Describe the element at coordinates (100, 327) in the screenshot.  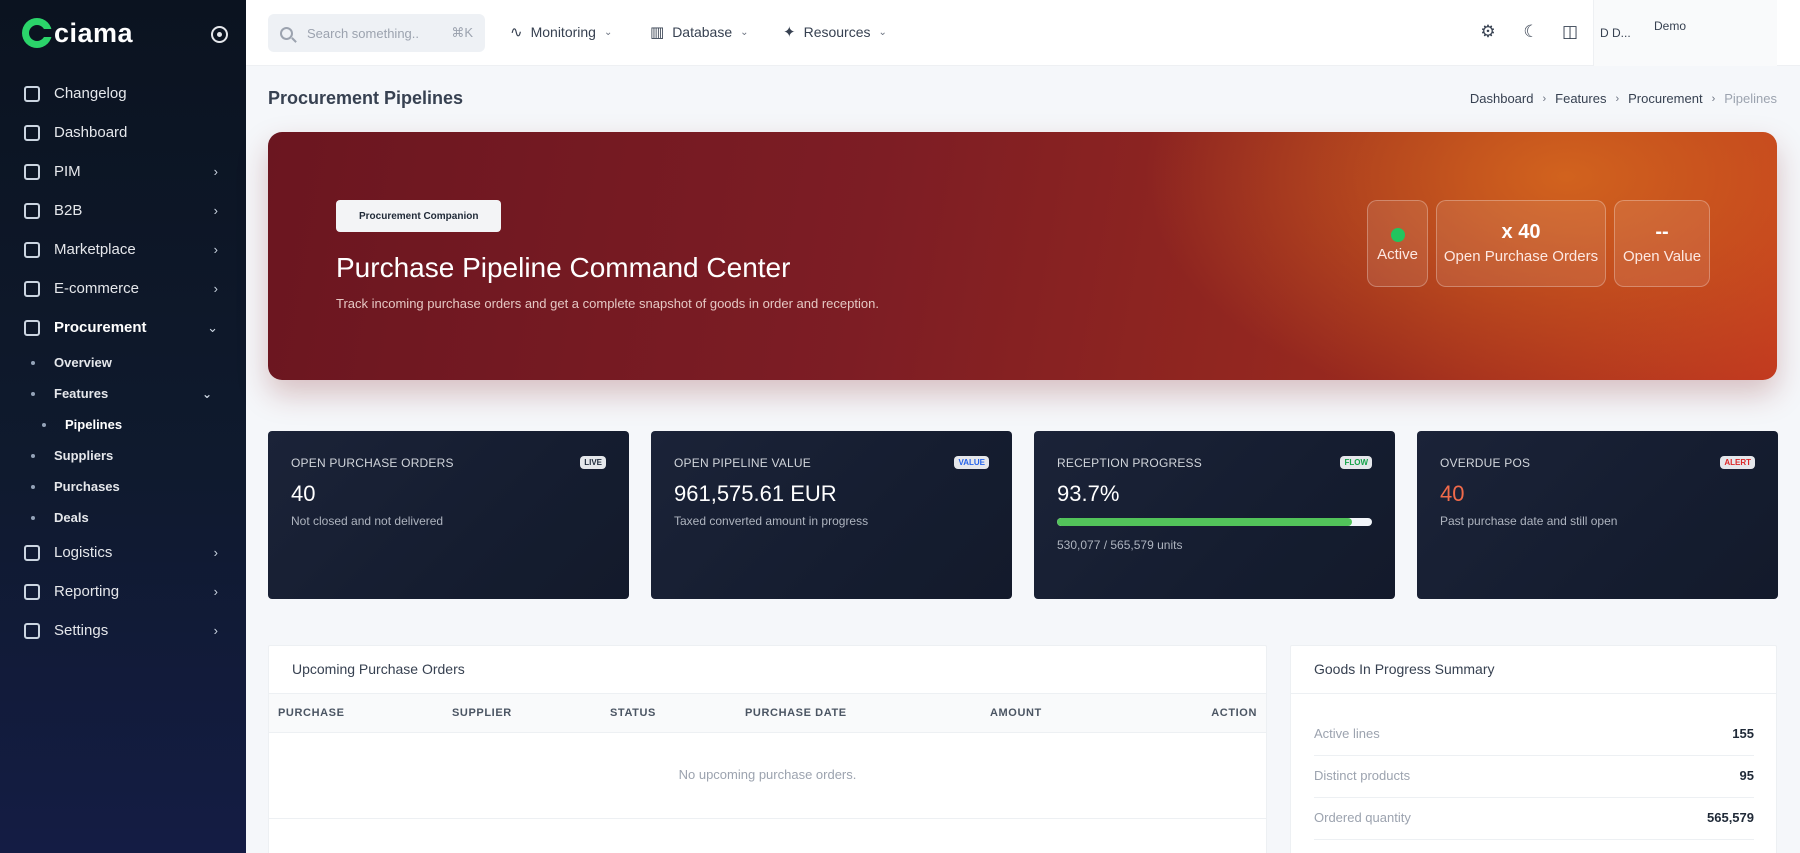
I see `sidebar-item-label: Procurement` at that location.